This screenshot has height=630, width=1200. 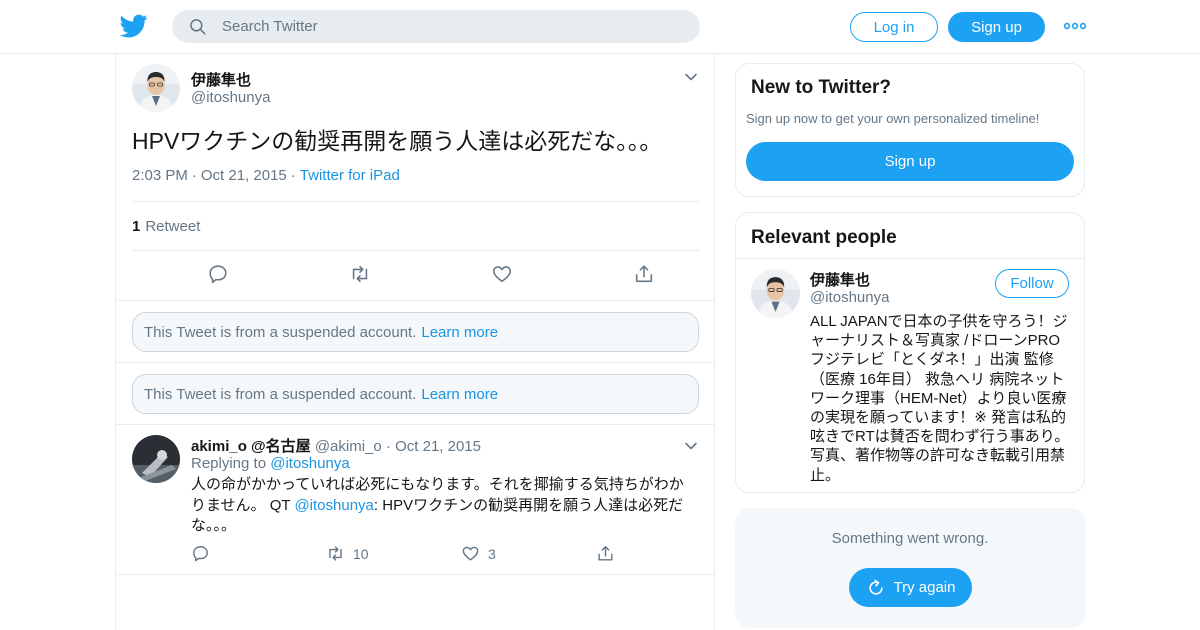 What do you see at coordinates (350, 175) in the screenshot?
I see `tweet-source-link: Twitter for iPad` at bounding box center [350, 175].